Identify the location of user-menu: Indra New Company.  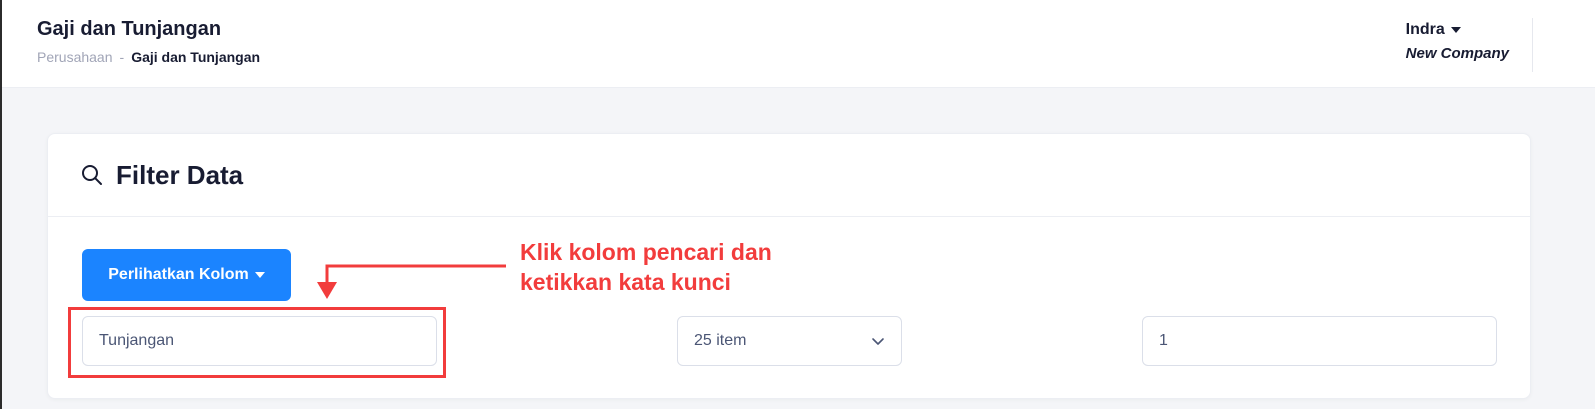
(1457, 41).